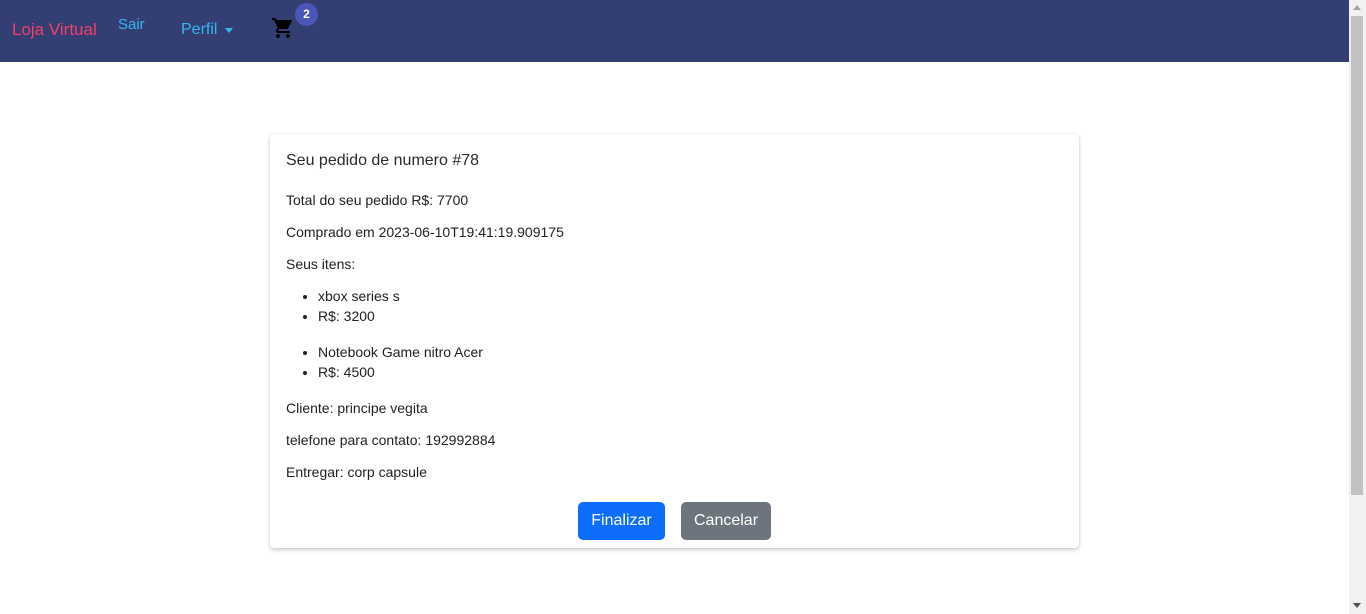  I want to click on logout-link: Sair, so click(131, 24).